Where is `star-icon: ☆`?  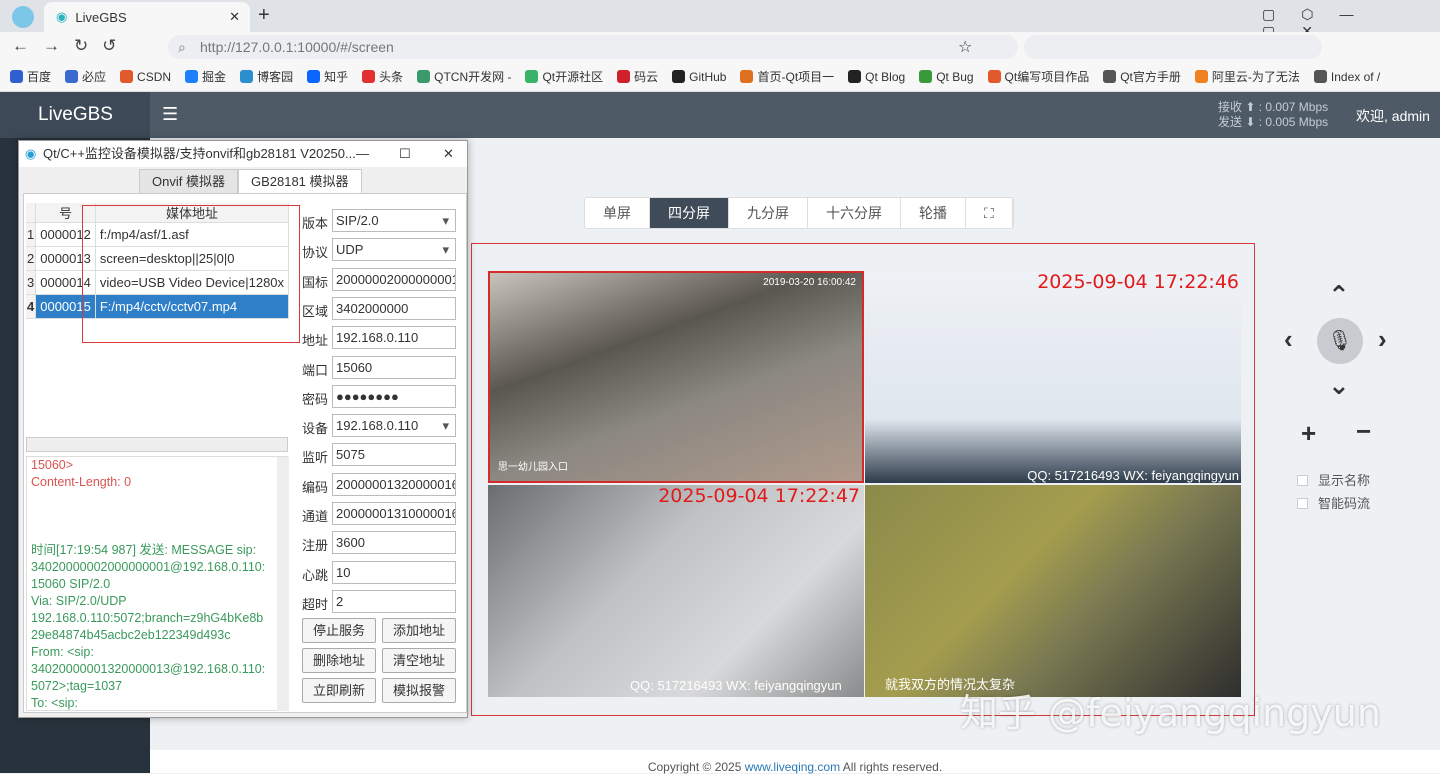
star-icon: ☆ is located at coordinates (965, 47).